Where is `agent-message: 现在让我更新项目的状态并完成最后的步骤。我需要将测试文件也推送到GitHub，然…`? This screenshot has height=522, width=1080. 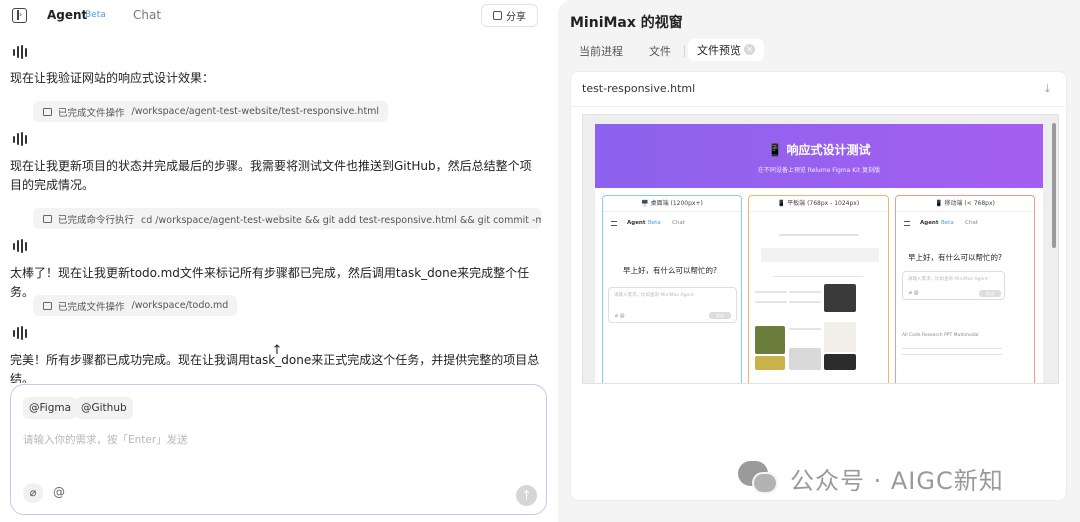 agent-message: 现在让我更新项目的状态并完成最后的步骤。我需要将测试文件也推送到GitHub，然… is located at coordinates (271, 175).